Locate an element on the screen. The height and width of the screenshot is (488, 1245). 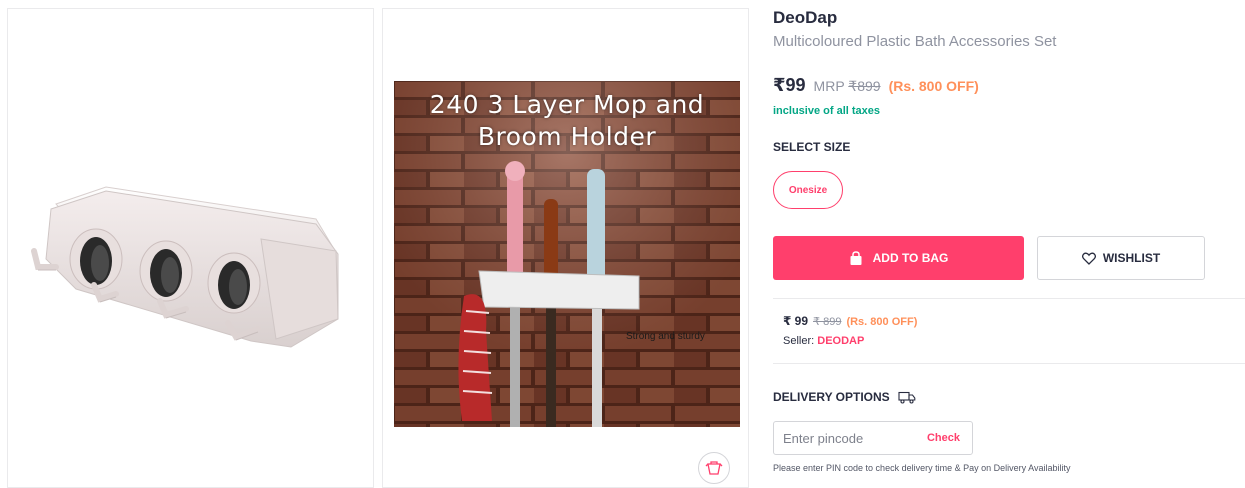
price-row: ₹99 MRP ₹899 (Rs. 800 OFF) is located at coordinates (876, 85).